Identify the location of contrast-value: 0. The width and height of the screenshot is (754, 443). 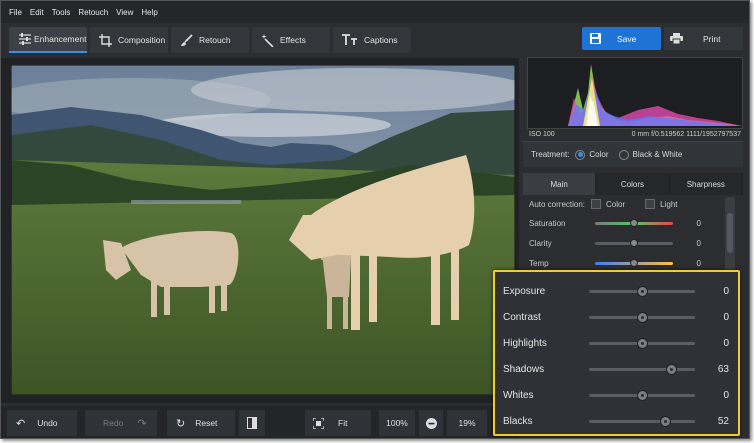
(726, 317).